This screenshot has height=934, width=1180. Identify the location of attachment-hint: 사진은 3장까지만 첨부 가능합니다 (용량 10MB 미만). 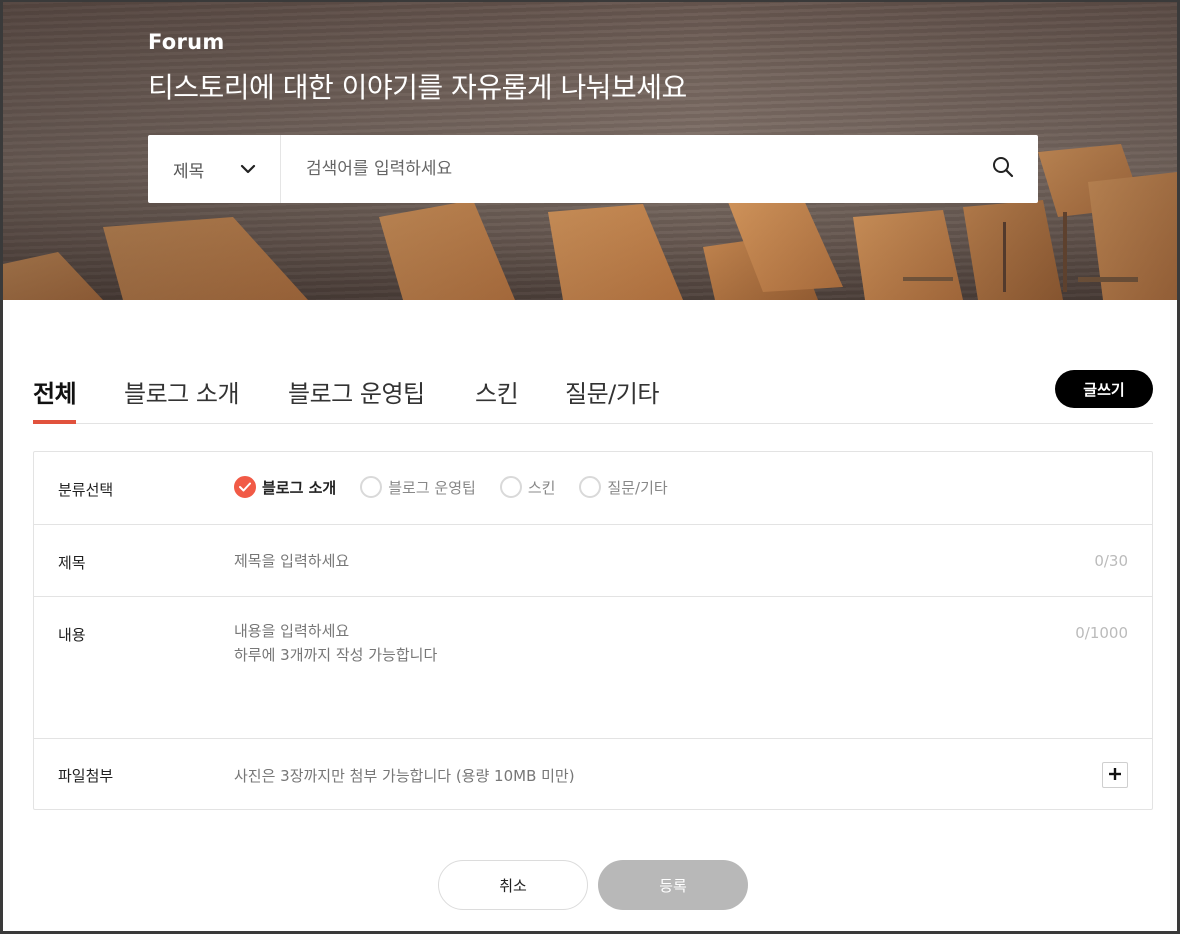
(404, 776).